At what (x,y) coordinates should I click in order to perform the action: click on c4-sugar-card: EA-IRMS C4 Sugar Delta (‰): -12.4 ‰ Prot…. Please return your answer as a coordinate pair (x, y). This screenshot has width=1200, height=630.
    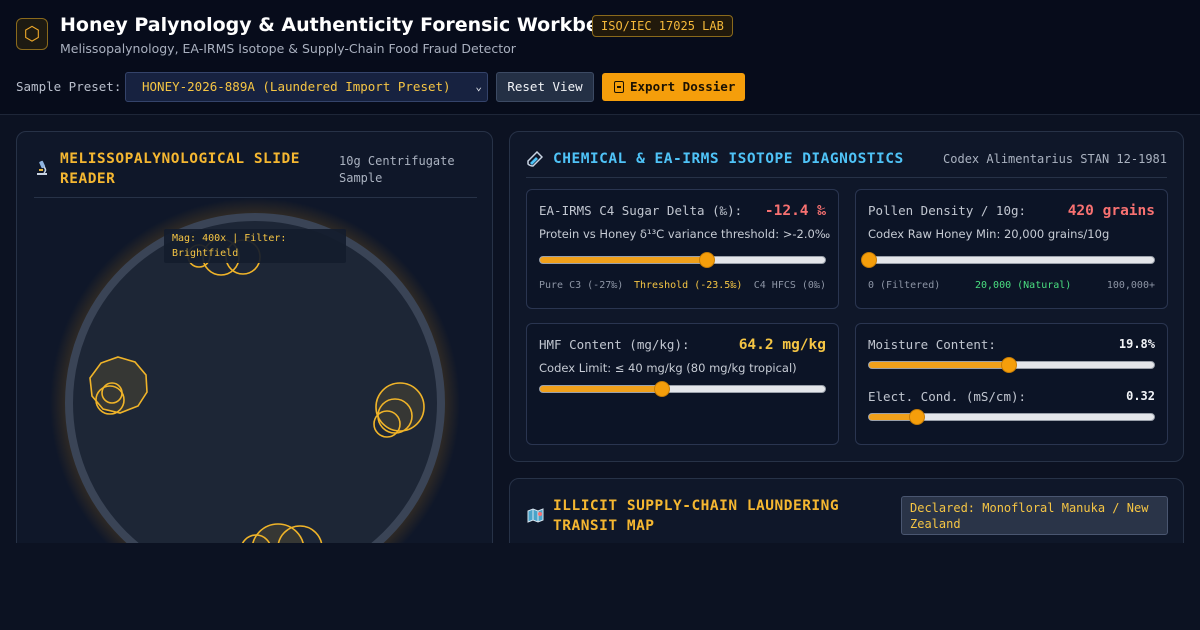
    Looking at the image, I should click on (682, 249).